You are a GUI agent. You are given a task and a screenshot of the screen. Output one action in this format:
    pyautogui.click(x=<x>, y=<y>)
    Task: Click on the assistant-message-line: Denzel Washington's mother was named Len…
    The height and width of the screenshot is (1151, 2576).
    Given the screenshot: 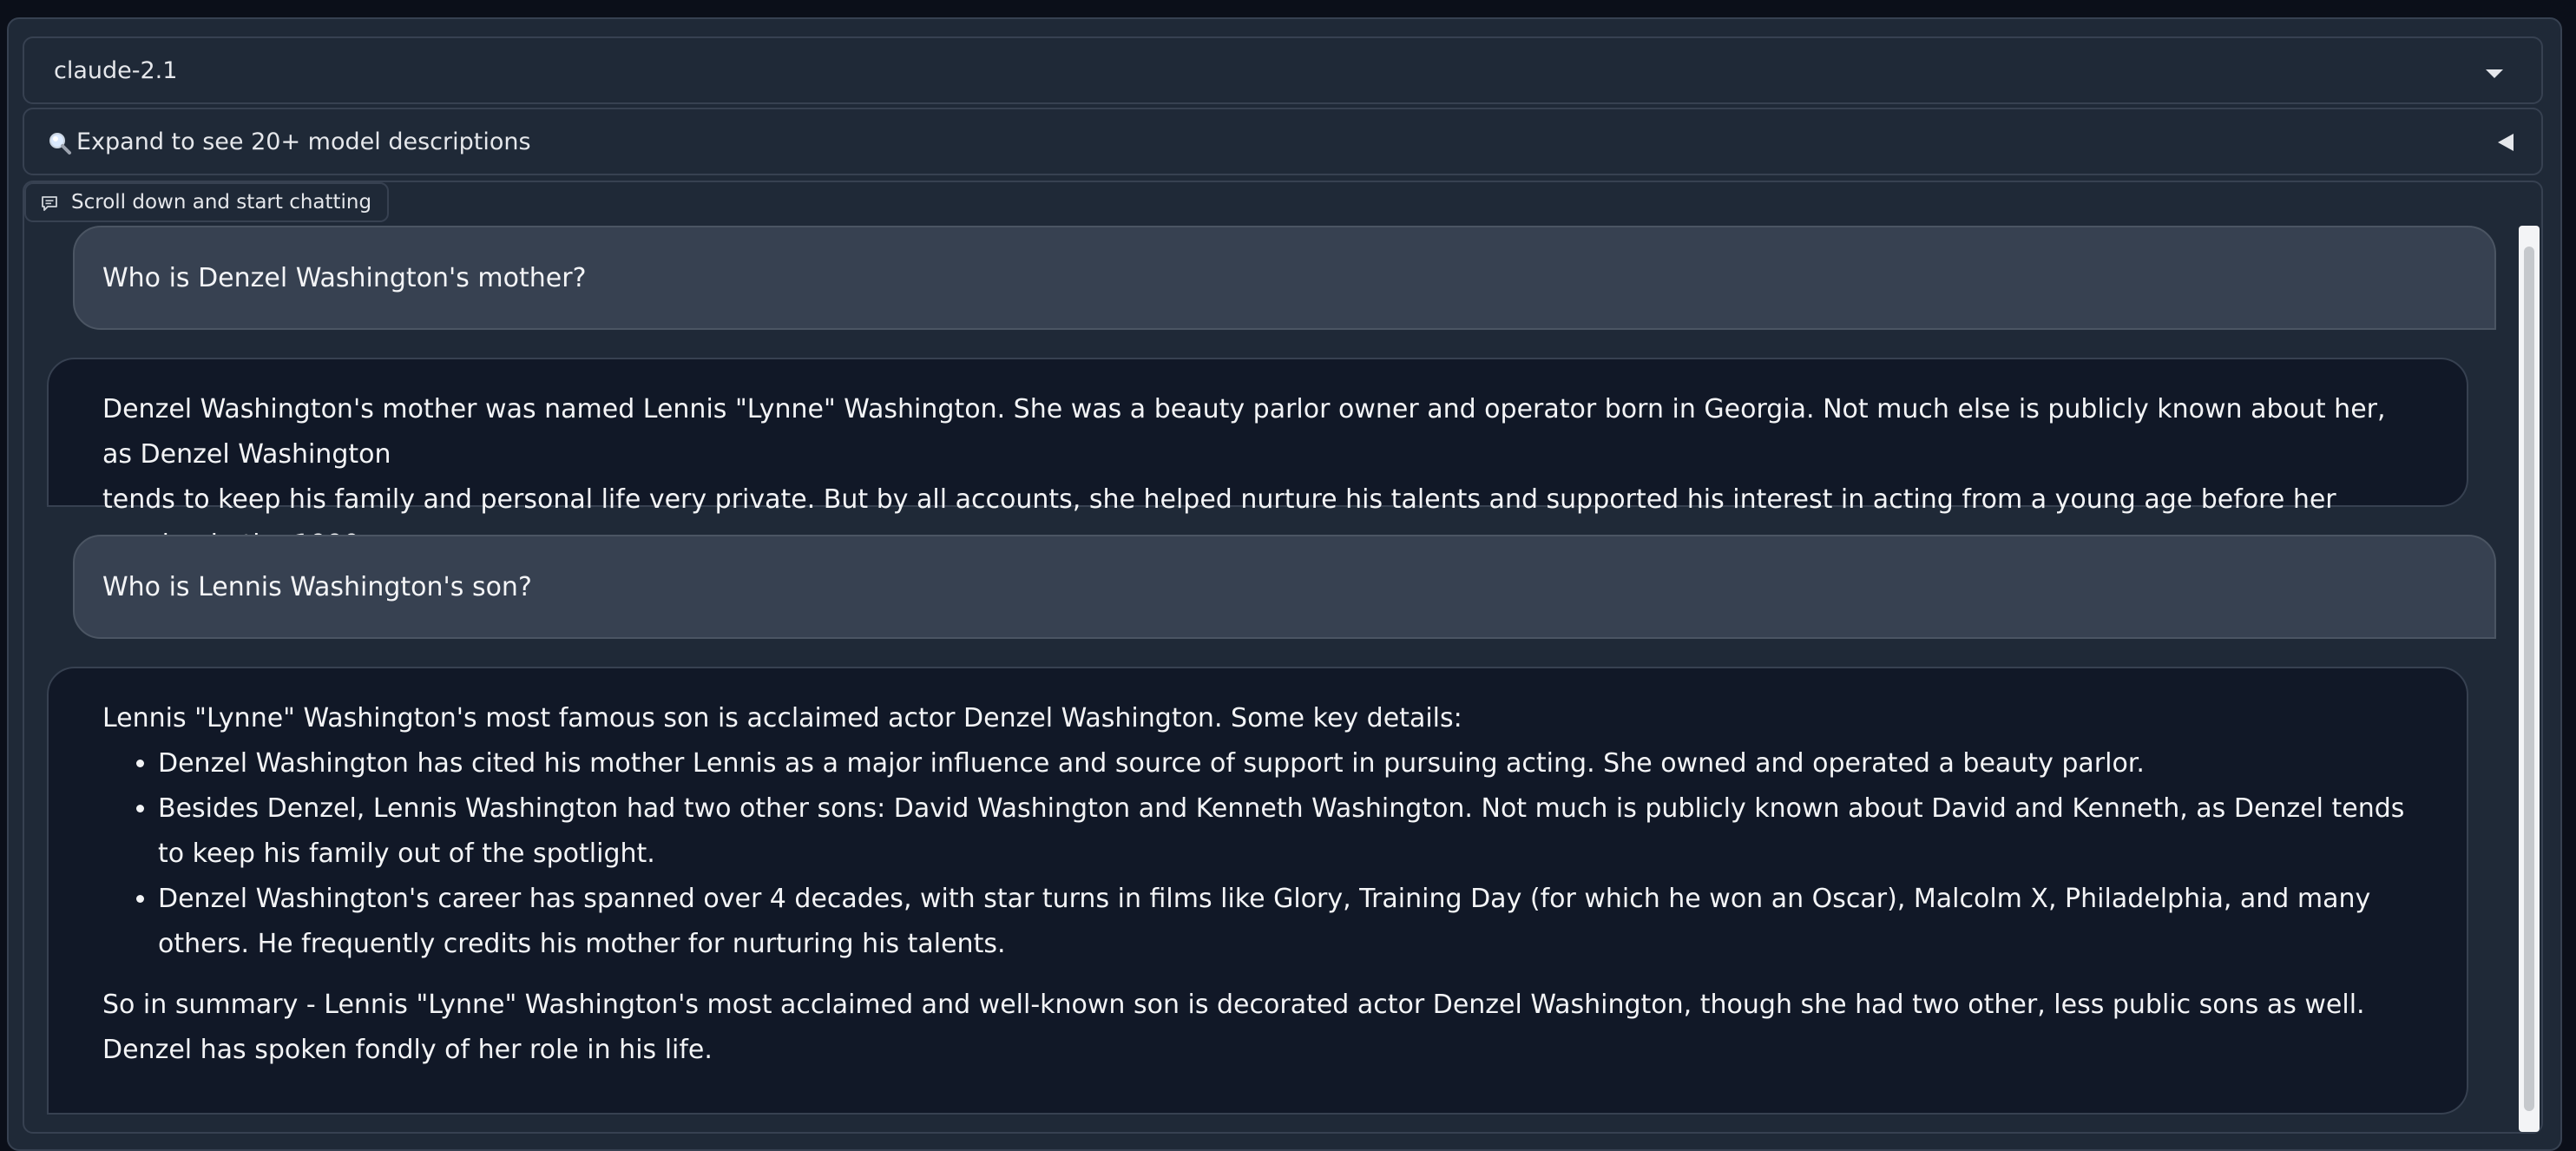 What is the action you would take?
    pyautogui.click(x=1244, y=432)
    